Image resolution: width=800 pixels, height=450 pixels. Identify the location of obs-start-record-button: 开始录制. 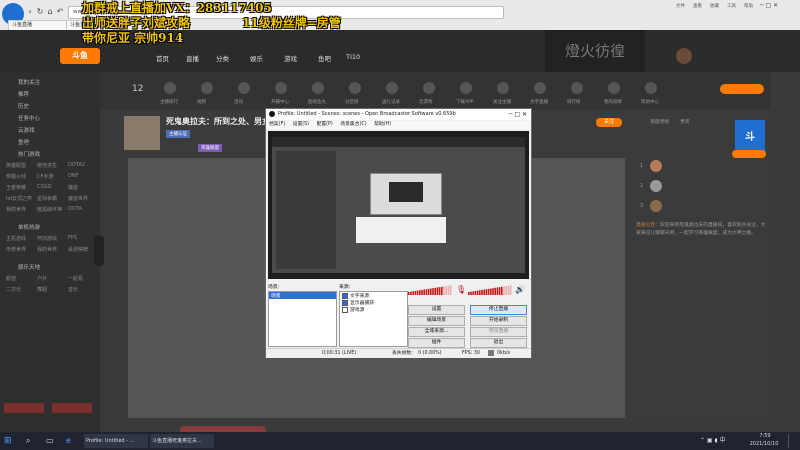
(498, 321).